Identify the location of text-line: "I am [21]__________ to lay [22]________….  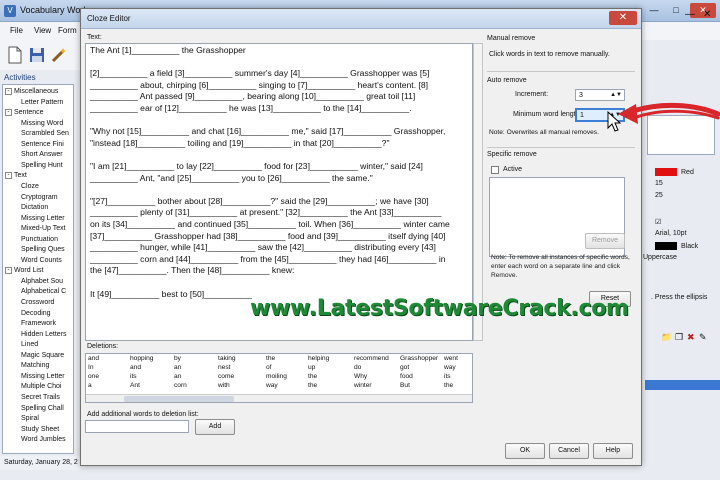
(256, 166).